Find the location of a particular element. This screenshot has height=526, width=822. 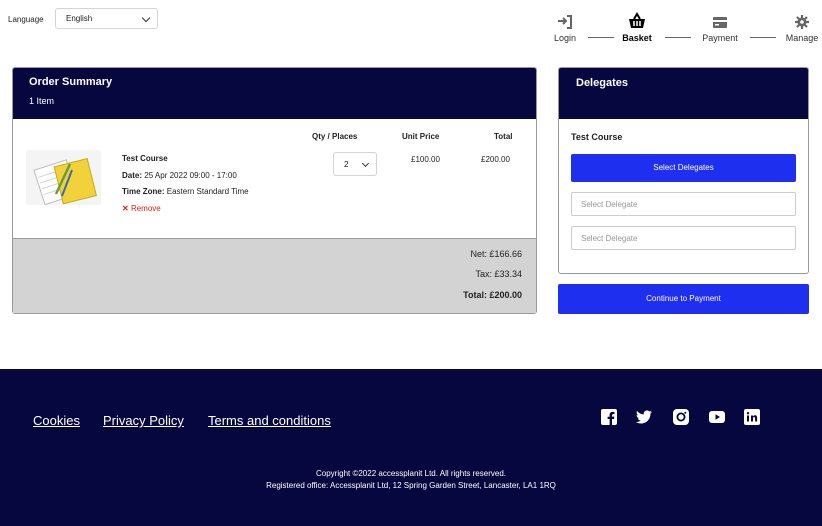

unit-price-header: Unit Price is located at coordinates (421, 136).